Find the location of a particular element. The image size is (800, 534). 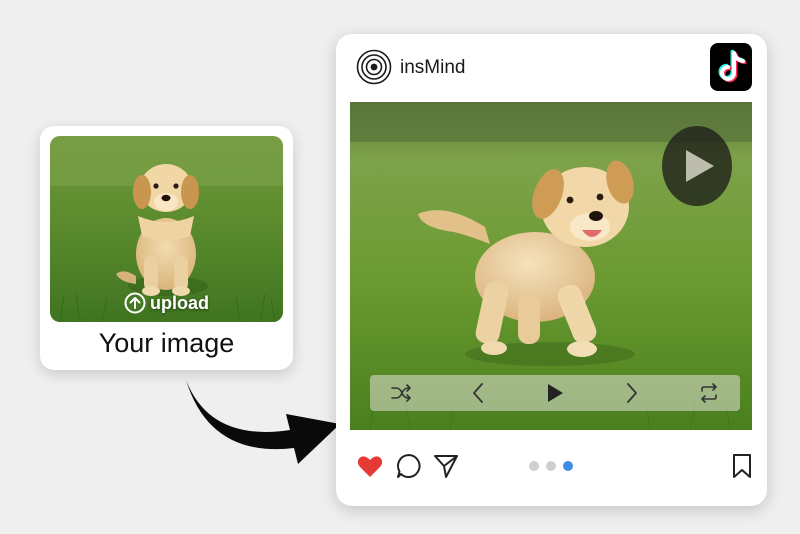

shuffle-icon is located at coordinates (401, 393).